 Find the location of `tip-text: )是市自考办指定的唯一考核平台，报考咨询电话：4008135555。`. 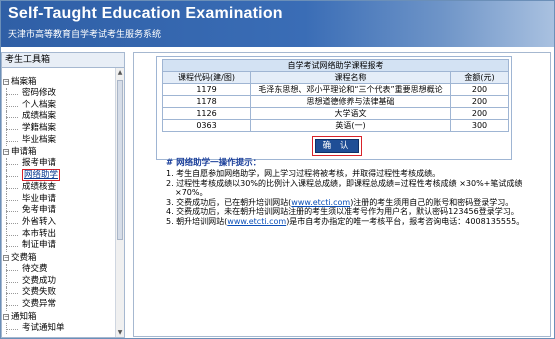

tip-text: )是市自考办指定的唯一考核平台，报考咨询电话：4008135555。 is located at coordinates (405, 221).